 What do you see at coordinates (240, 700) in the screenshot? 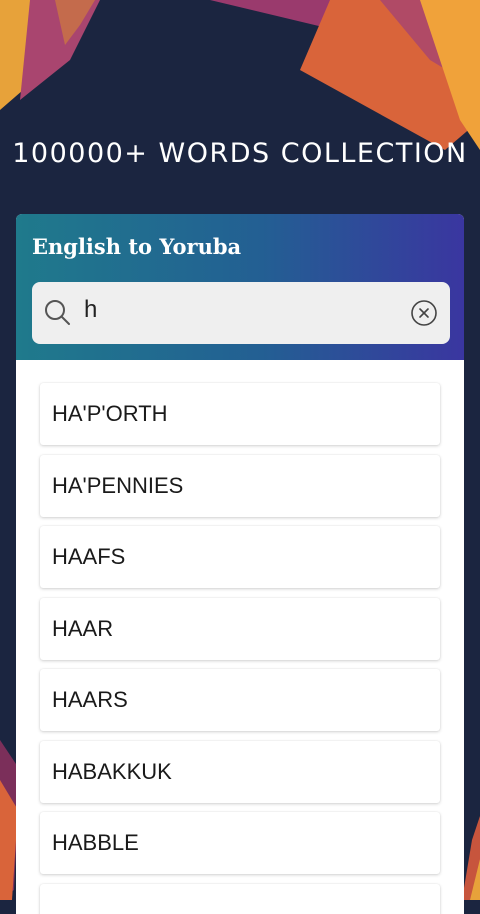
I see `list-item: HAARS` at bounding box center [240, 700].